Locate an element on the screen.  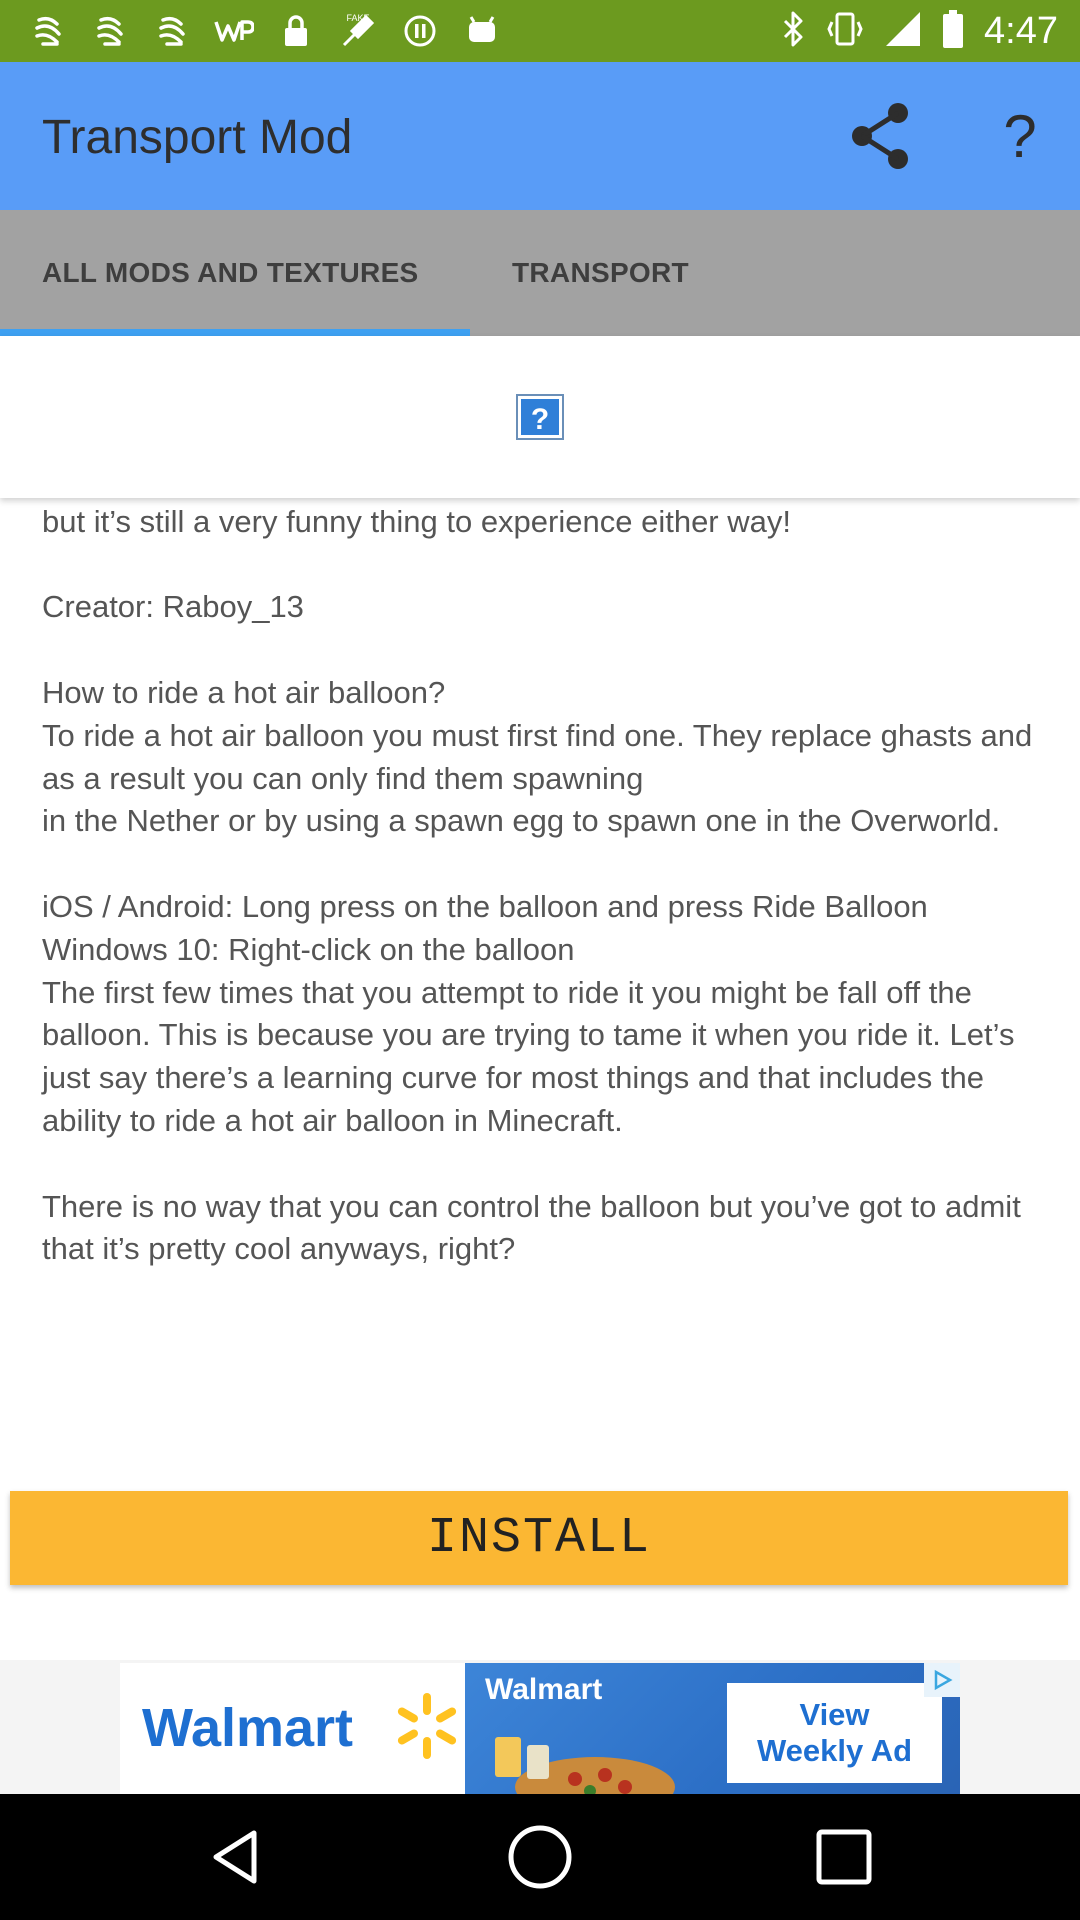
status-notifications: FAKE is located at coordinates (265, 31).